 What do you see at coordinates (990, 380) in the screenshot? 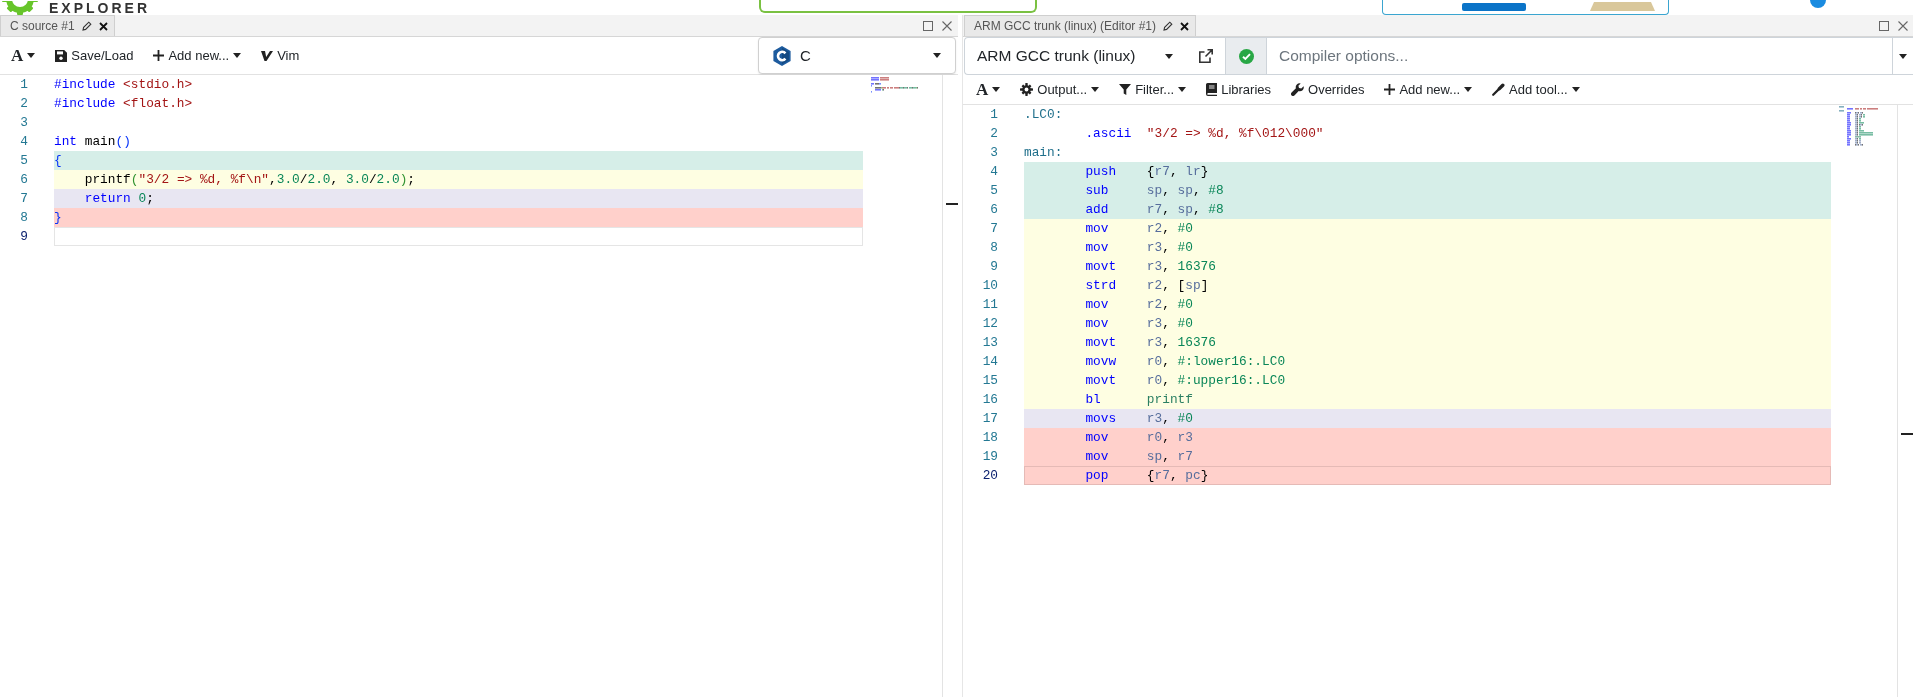
I see `line-number: 15` at bounding box center [990, 380].